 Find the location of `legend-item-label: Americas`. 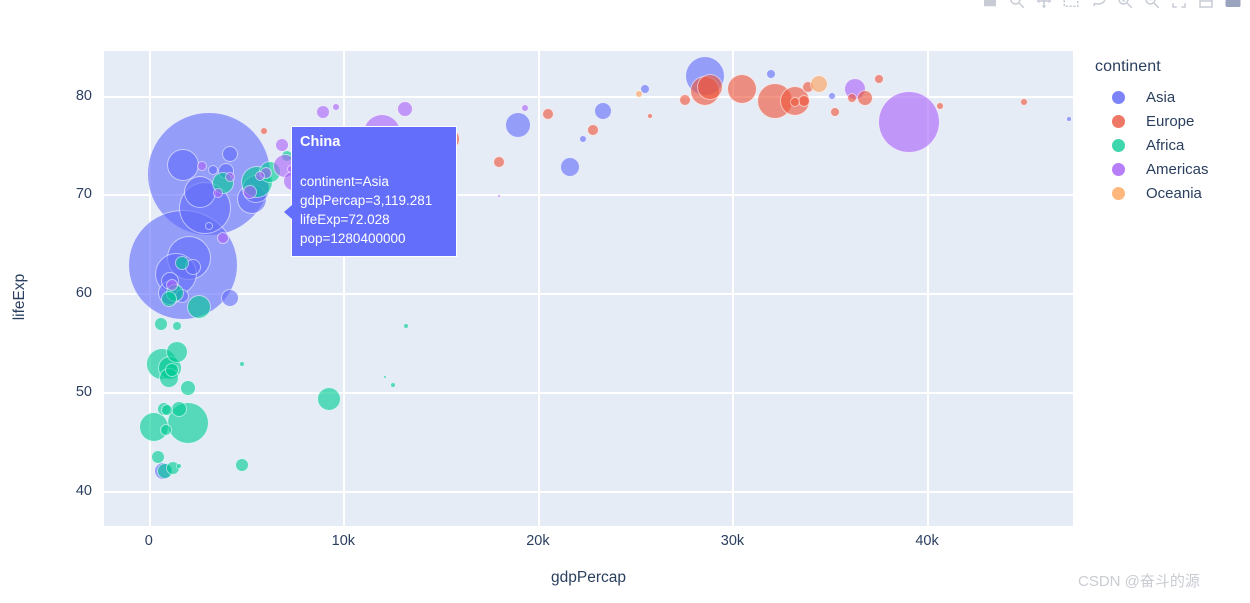

legend-item-label: Americas is located at coordinates (1177, 169).